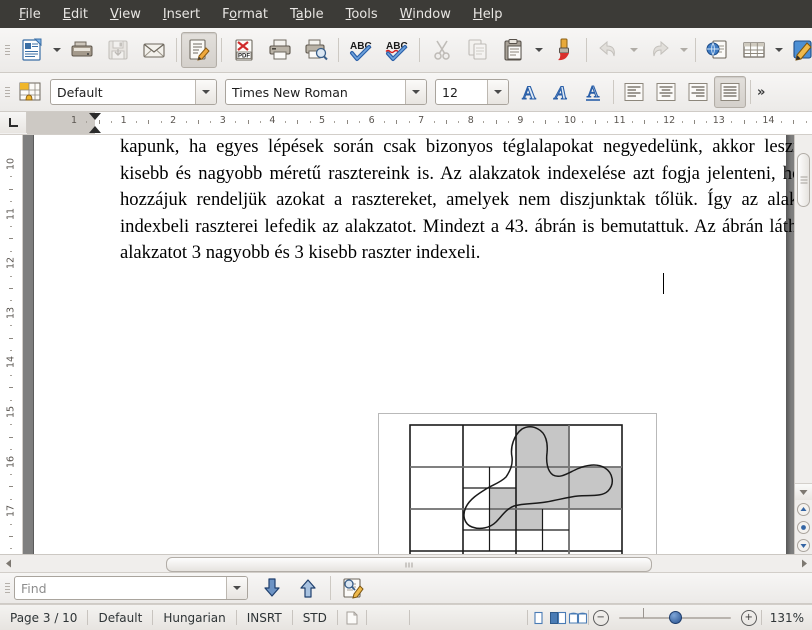 Image resolution: width=812 pixels, height=630 pixels. What do you see at coordinates (529, 92) in the screenshot?
I see `bold-icon: A` at bounding box center [529, 92].